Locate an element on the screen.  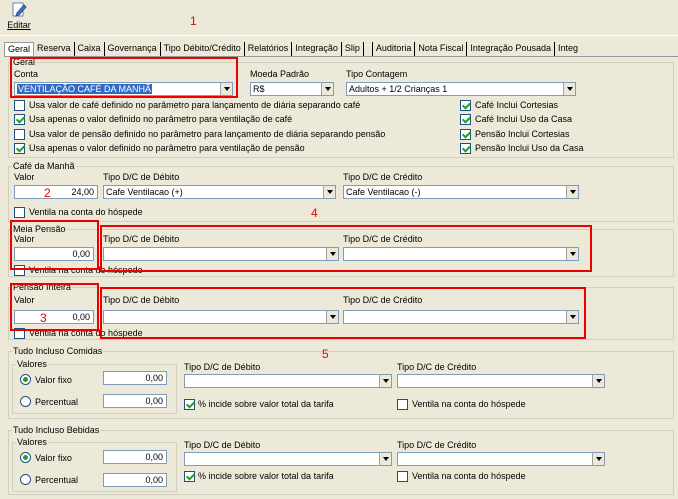
bebidas-debito-select is located at coordinates (288, 459).